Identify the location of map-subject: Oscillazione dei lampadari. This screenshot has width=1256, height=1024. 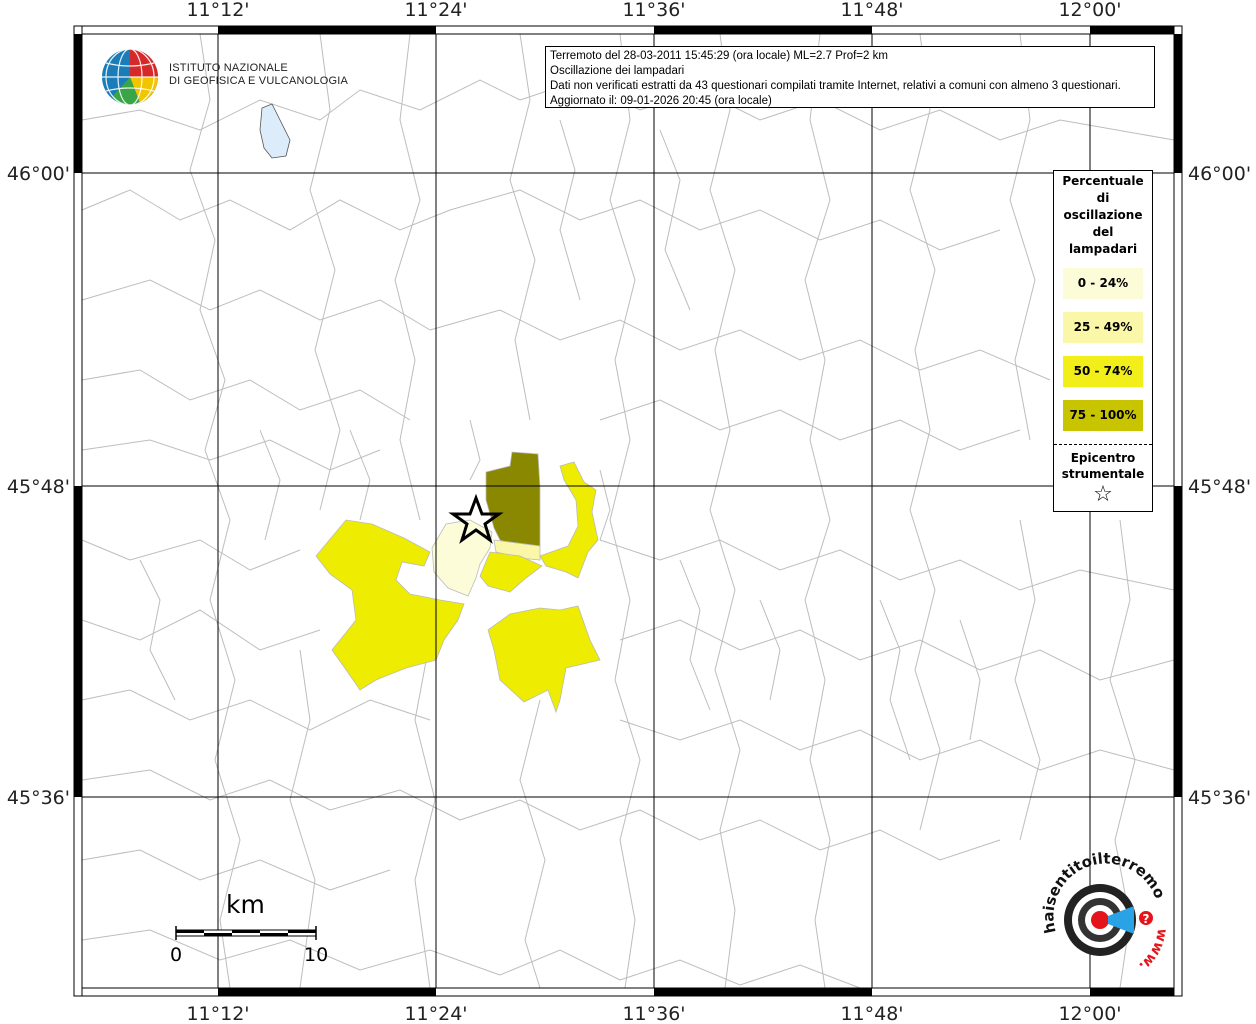
(617, 71).